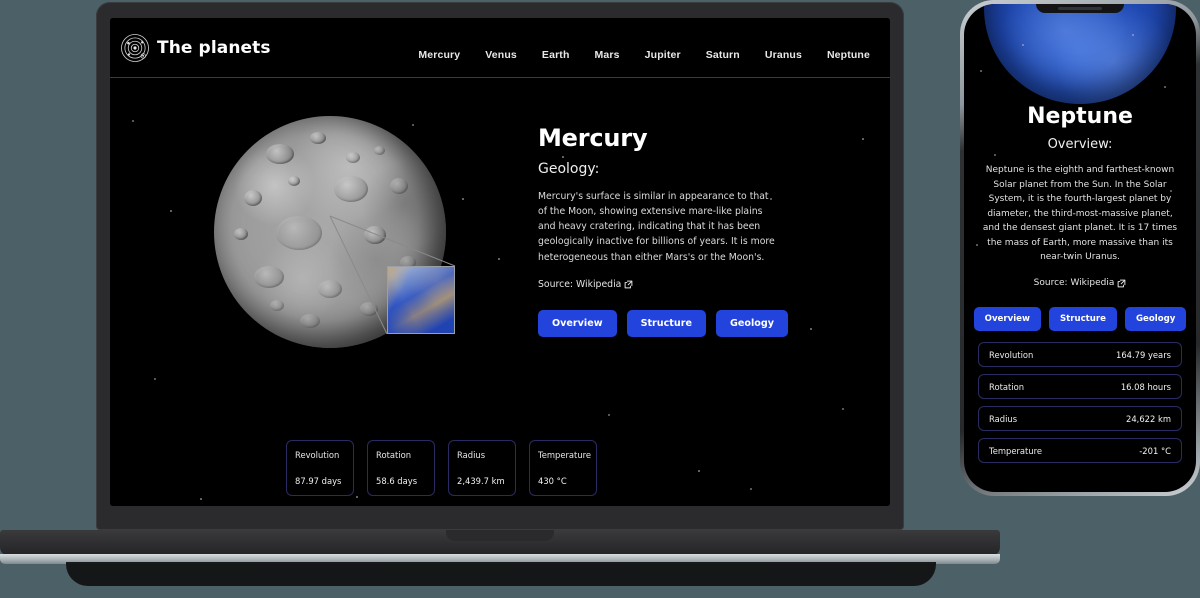  What do you see at coordinates (397, 481) in the screenshot?
I see `stat-value: 58.6 days` at bounding box center [397, 481].